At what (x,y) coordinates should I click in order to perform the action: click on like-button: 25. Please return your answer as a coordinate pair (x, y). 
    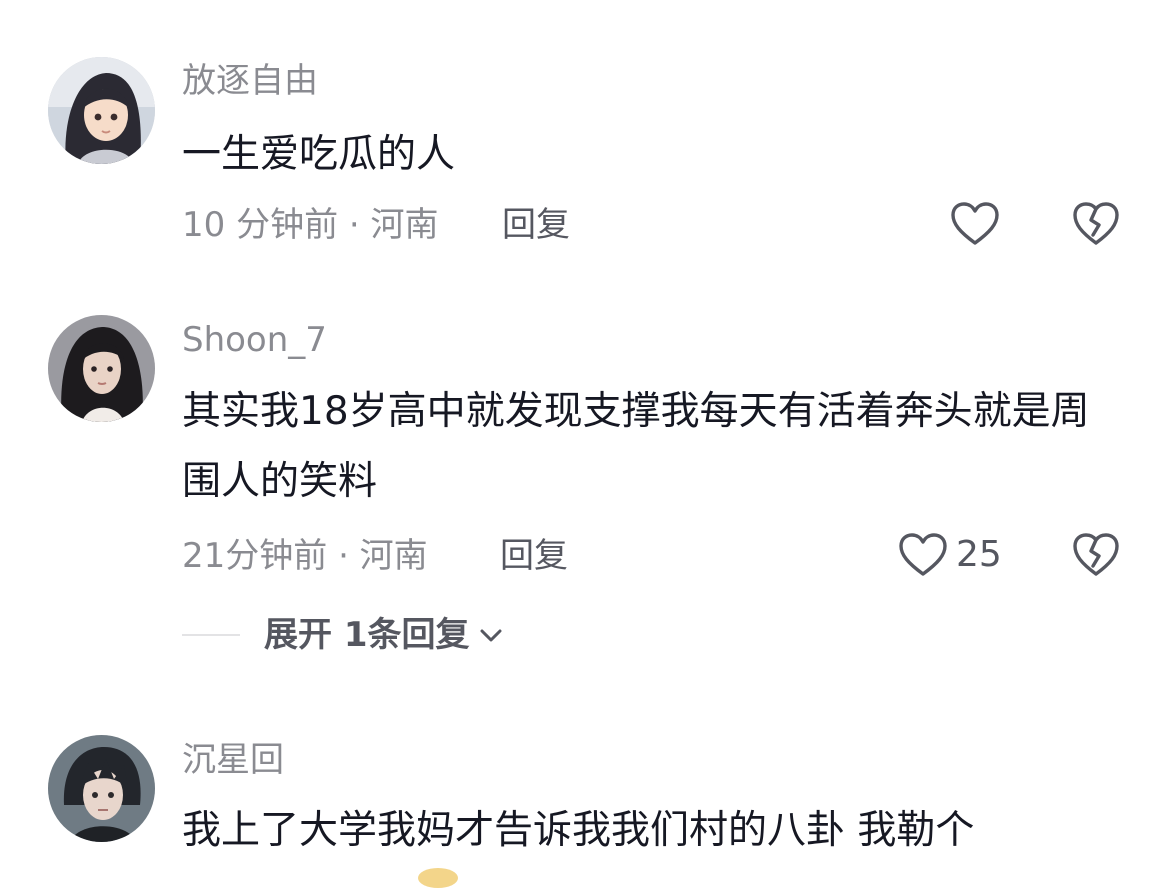
    Looking at the image, I should click on (950, 555).